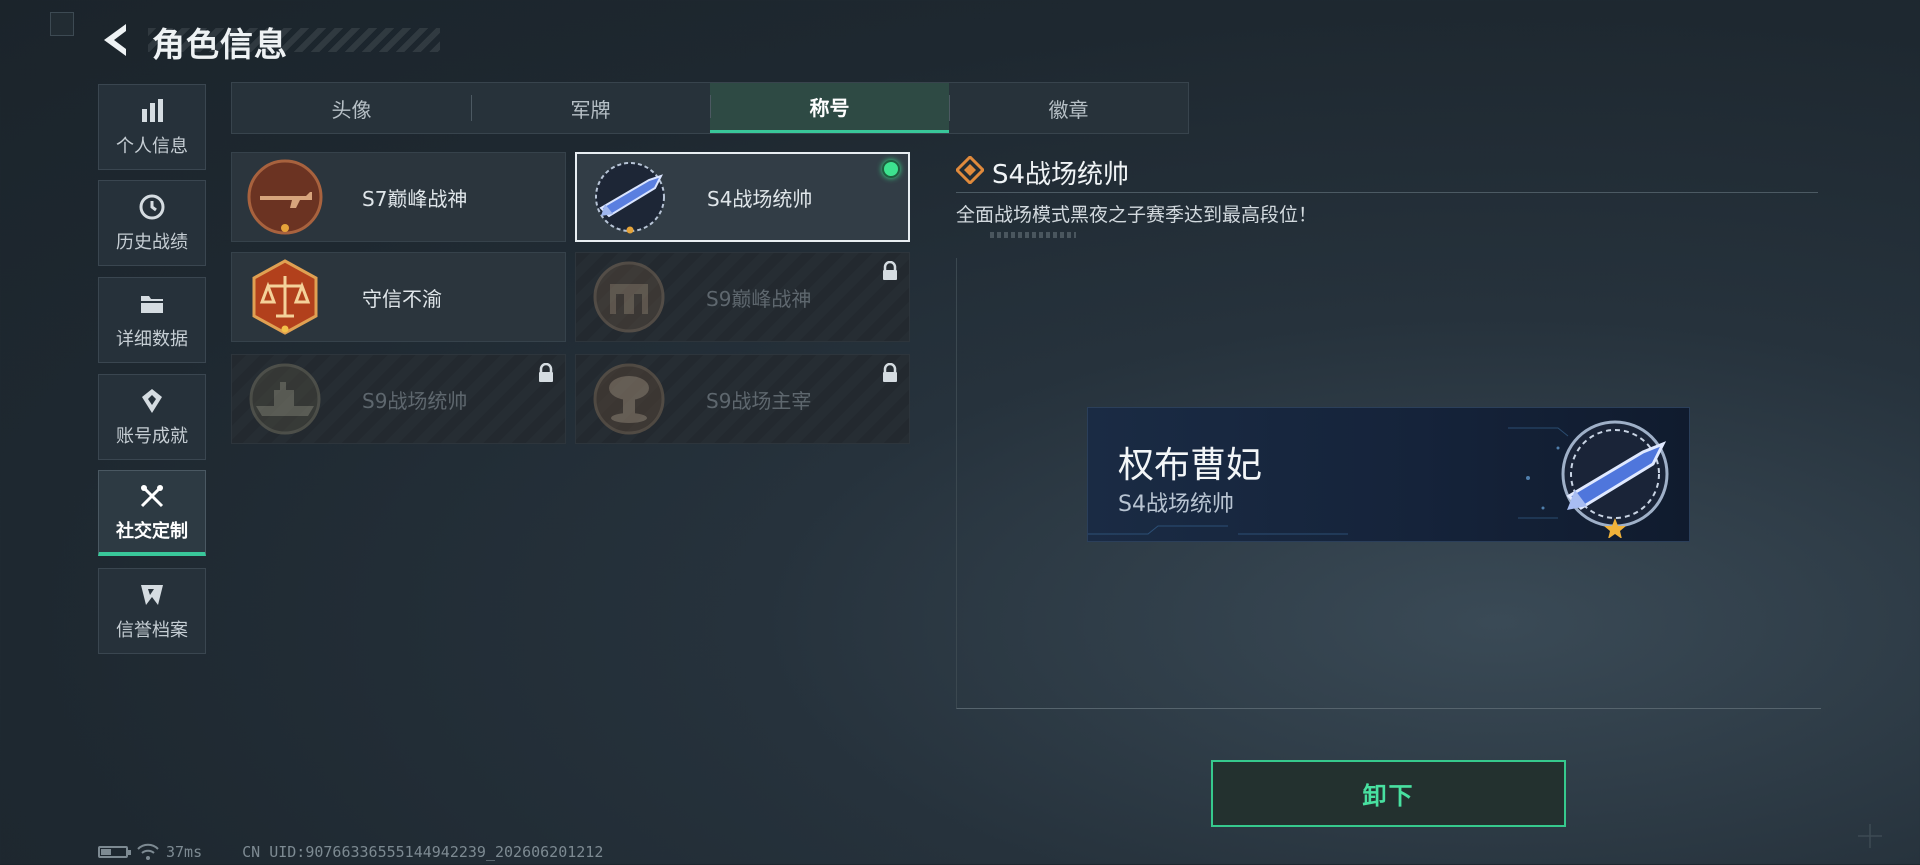  I want to click on title-card-s9-peak-war-god: S9巅峰战神, so click(742, 297).